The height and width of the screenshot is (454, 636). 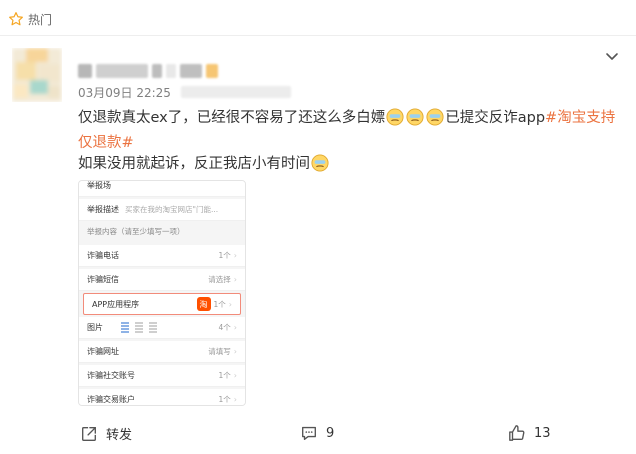 What do you see at coordinates (517, 433) in the screenshot?
I see `thumbs-up-icon` at bounding box center [517, 433].